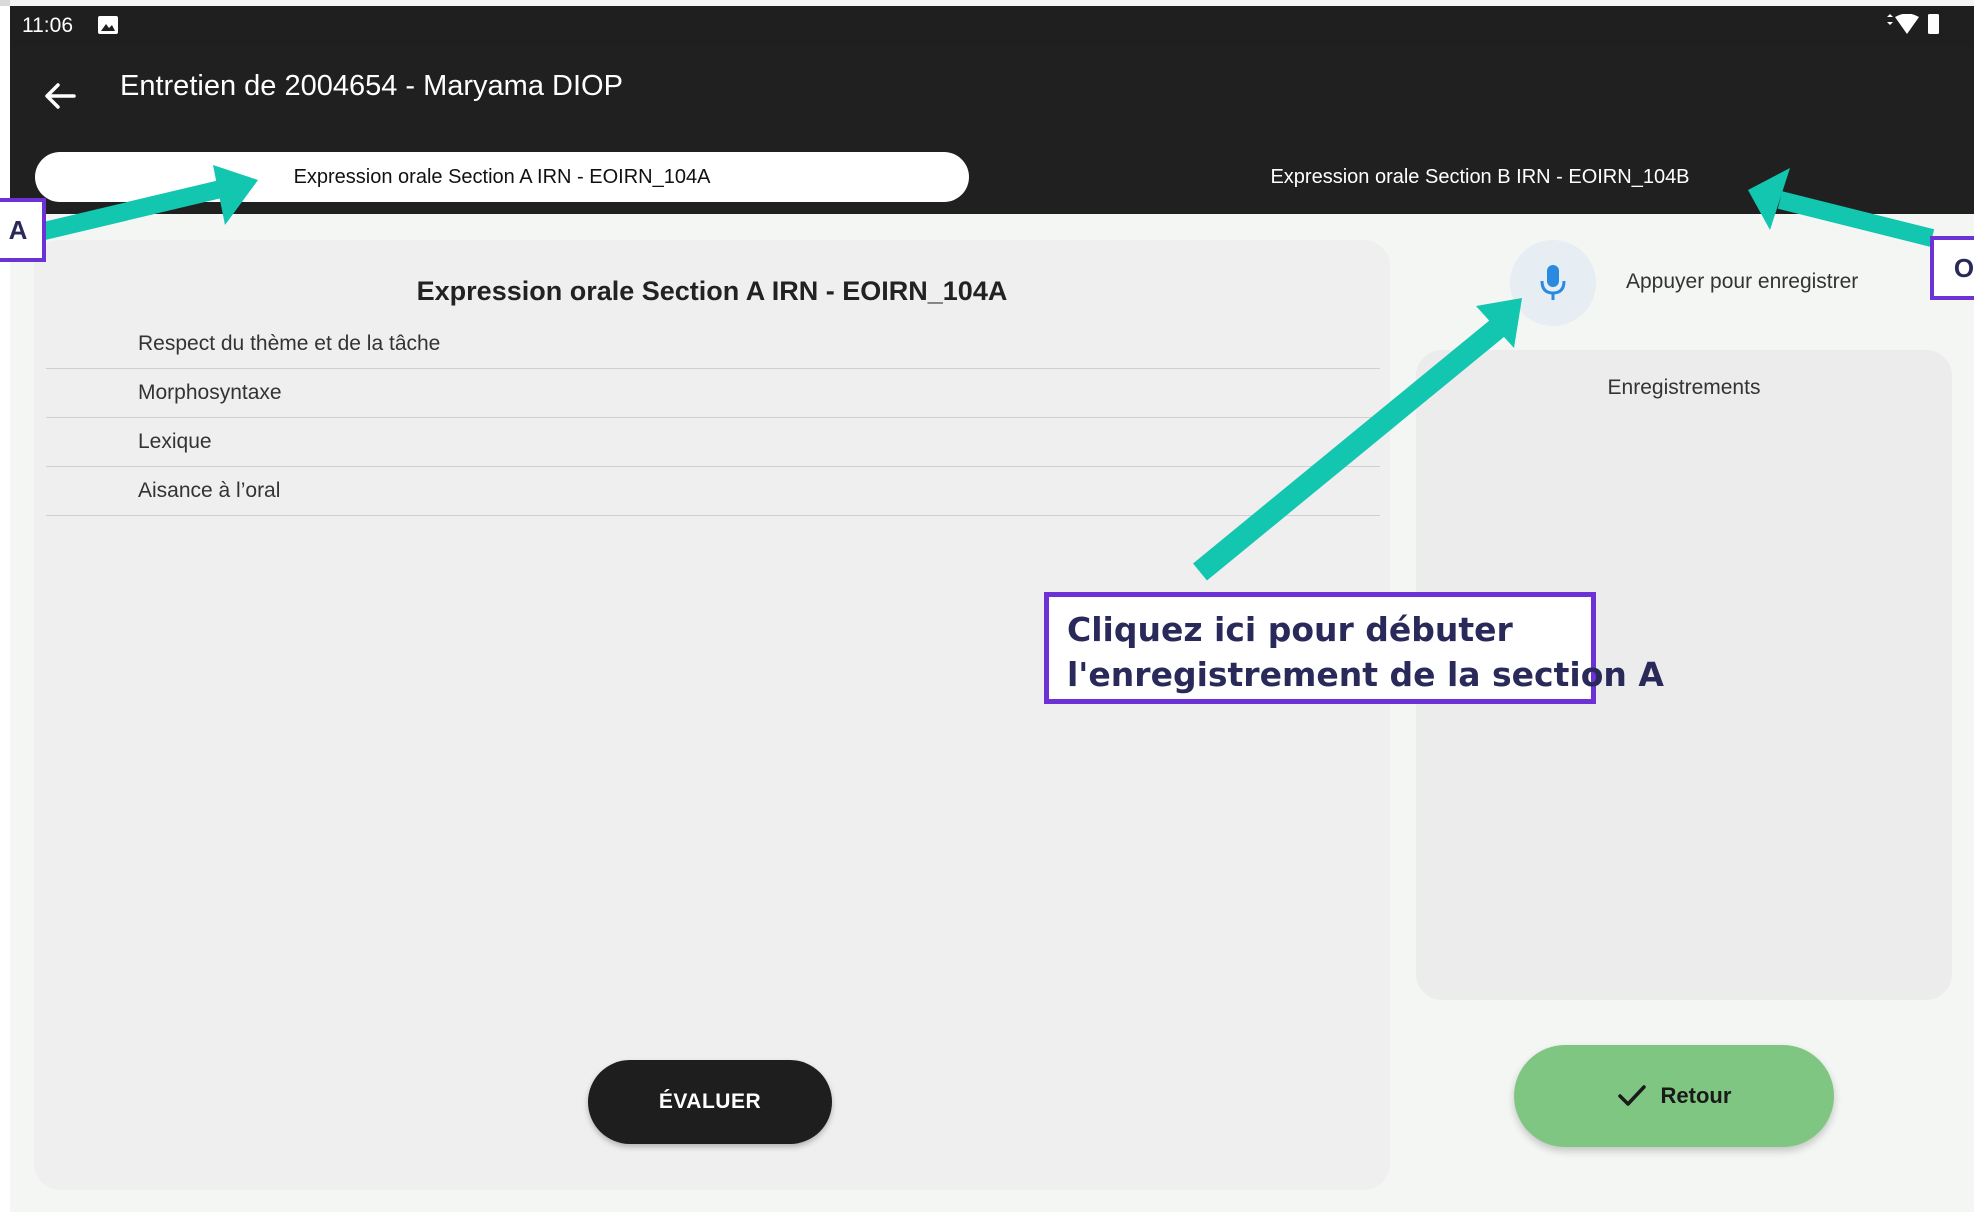 This screenshot has width=1974, height=1212. I want to click on criterion-row: Respect du thème et de la tâche, so click(713, 344).